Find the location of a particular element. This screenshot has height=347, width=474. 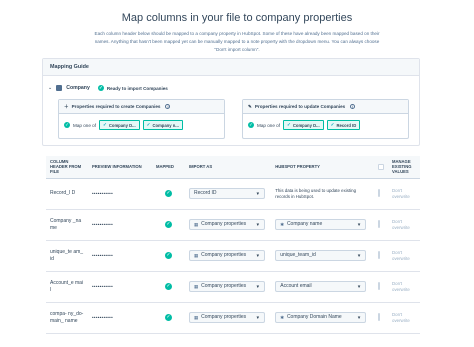

update-requirements-title: Properties required to update Companies is located at coordinates (300, 106).